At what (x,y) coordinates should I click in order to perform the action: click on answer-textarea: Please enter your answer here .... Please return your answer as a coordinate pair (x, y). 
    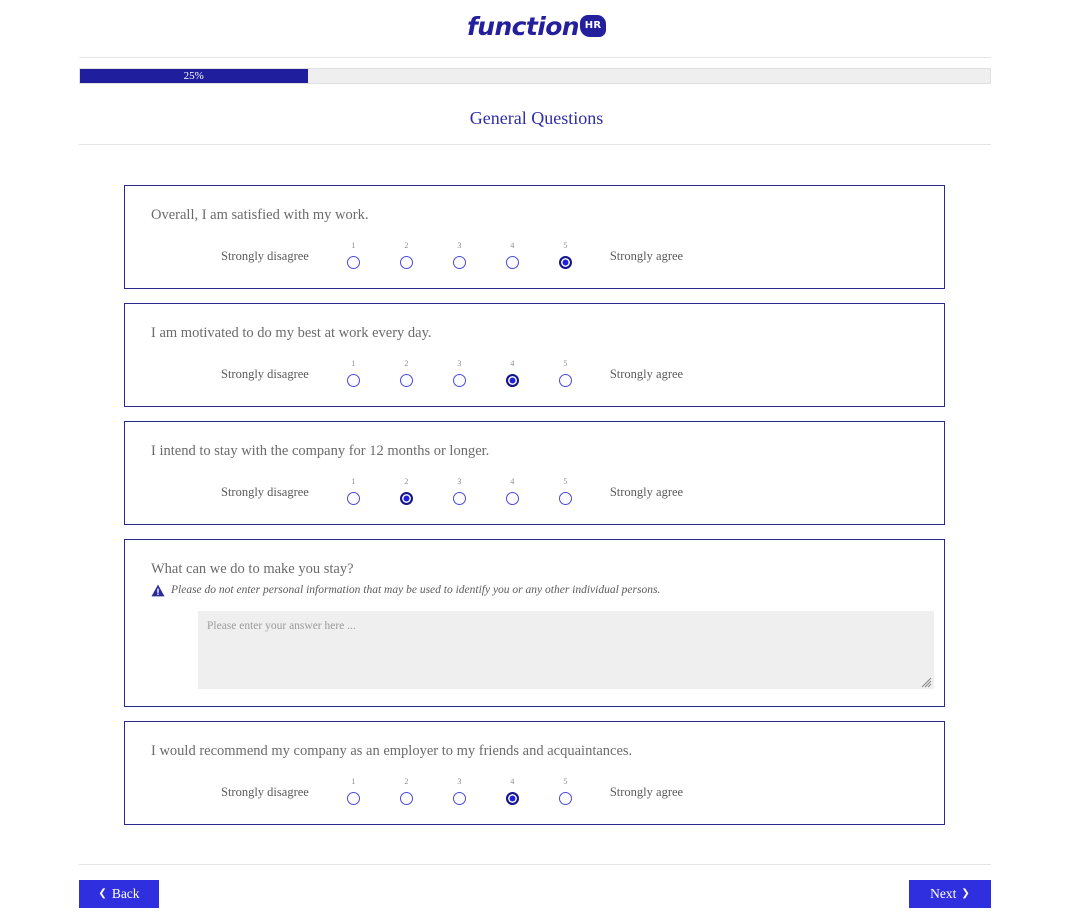
    Looking at the image, I should click on (566, 649).